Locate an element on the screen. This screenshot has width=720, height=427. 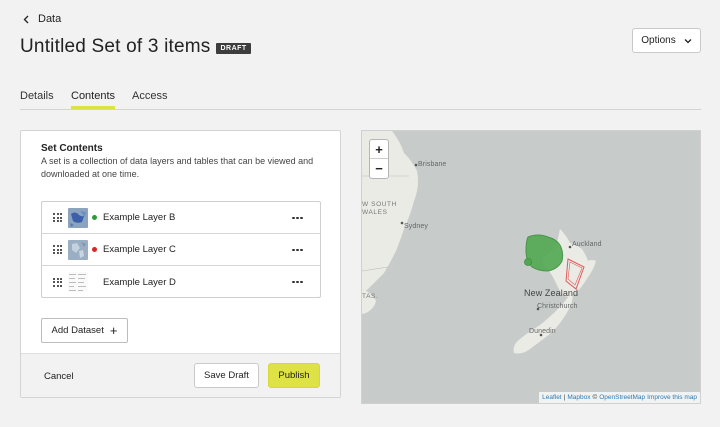
tab-bar: Details Contents Access is located at coordinates (360, 100).